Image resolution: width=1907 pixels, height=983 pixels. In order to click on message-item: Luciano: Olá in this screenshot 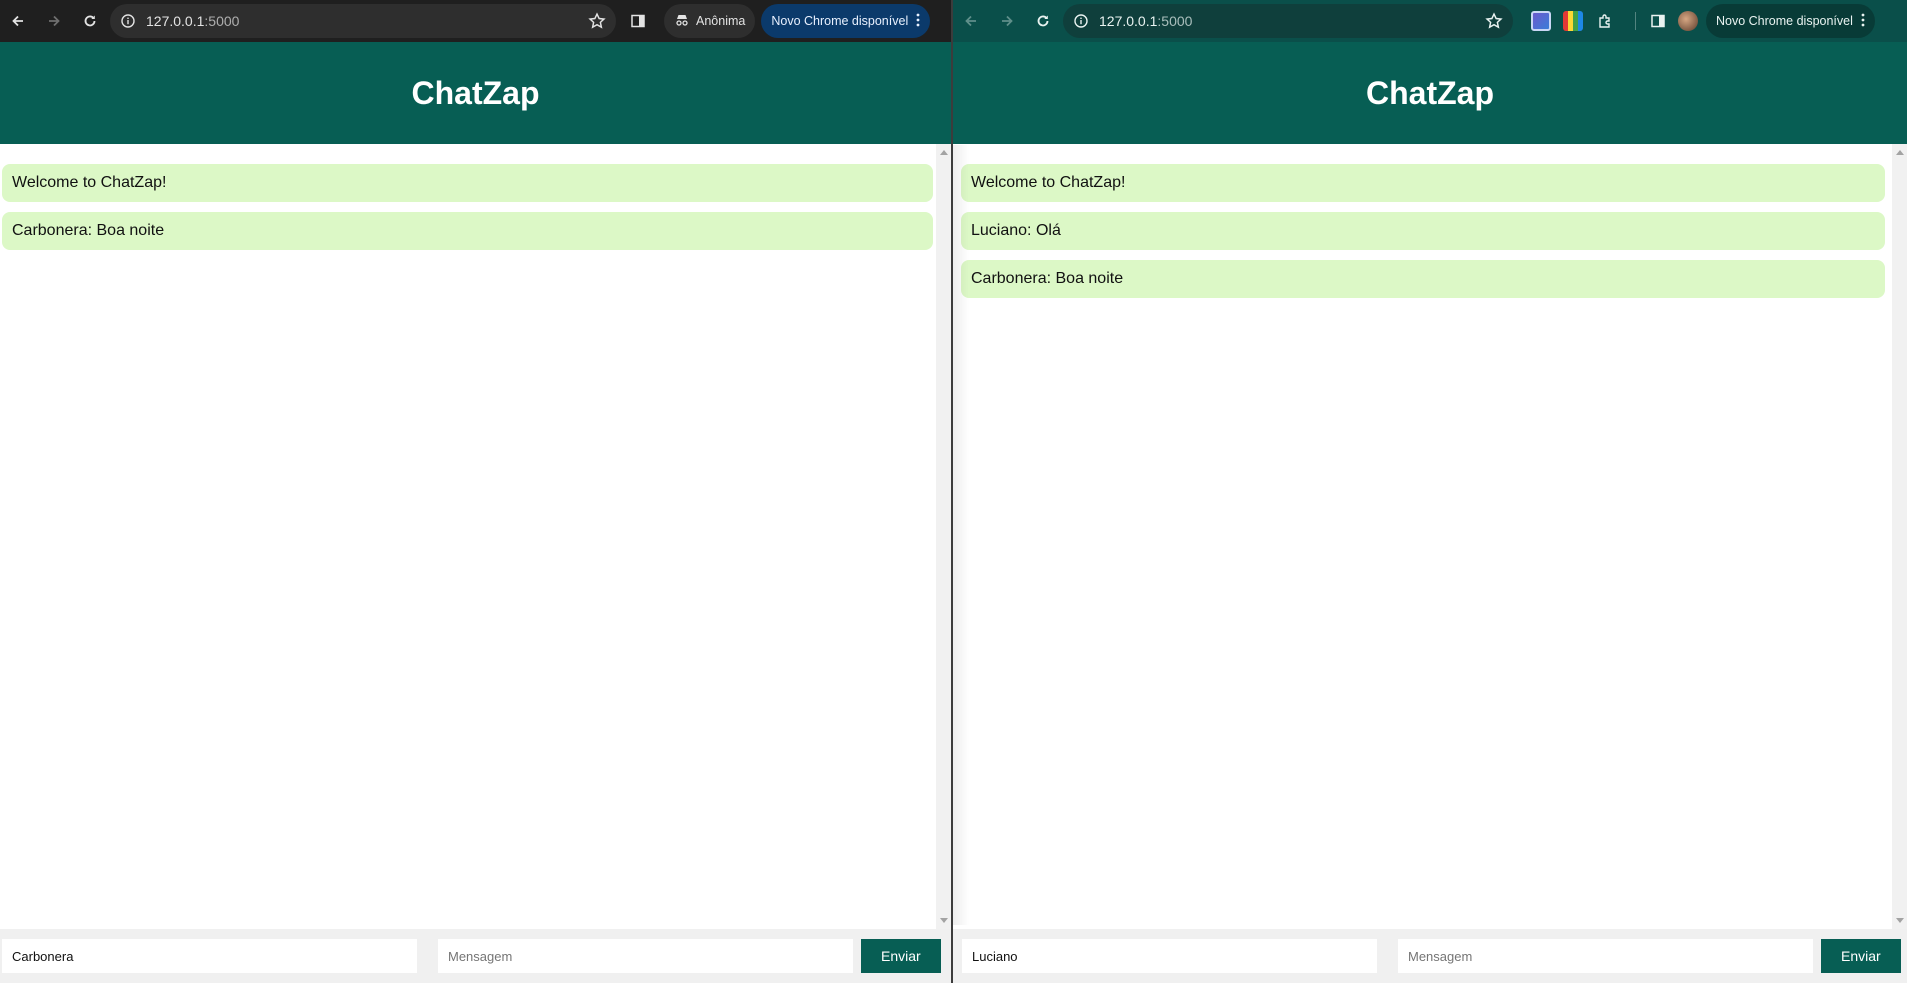, I will do `click(1423, 231)`.